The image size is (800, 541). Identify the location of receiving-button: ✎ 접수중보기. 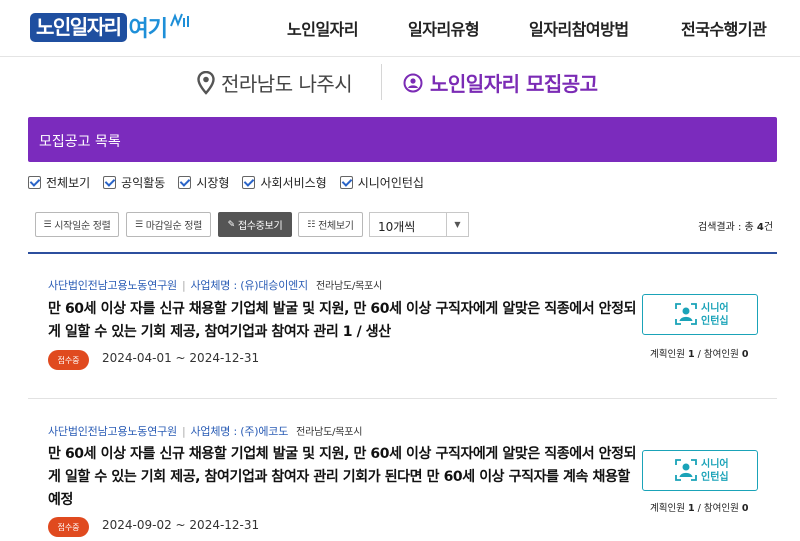
(255, 224).